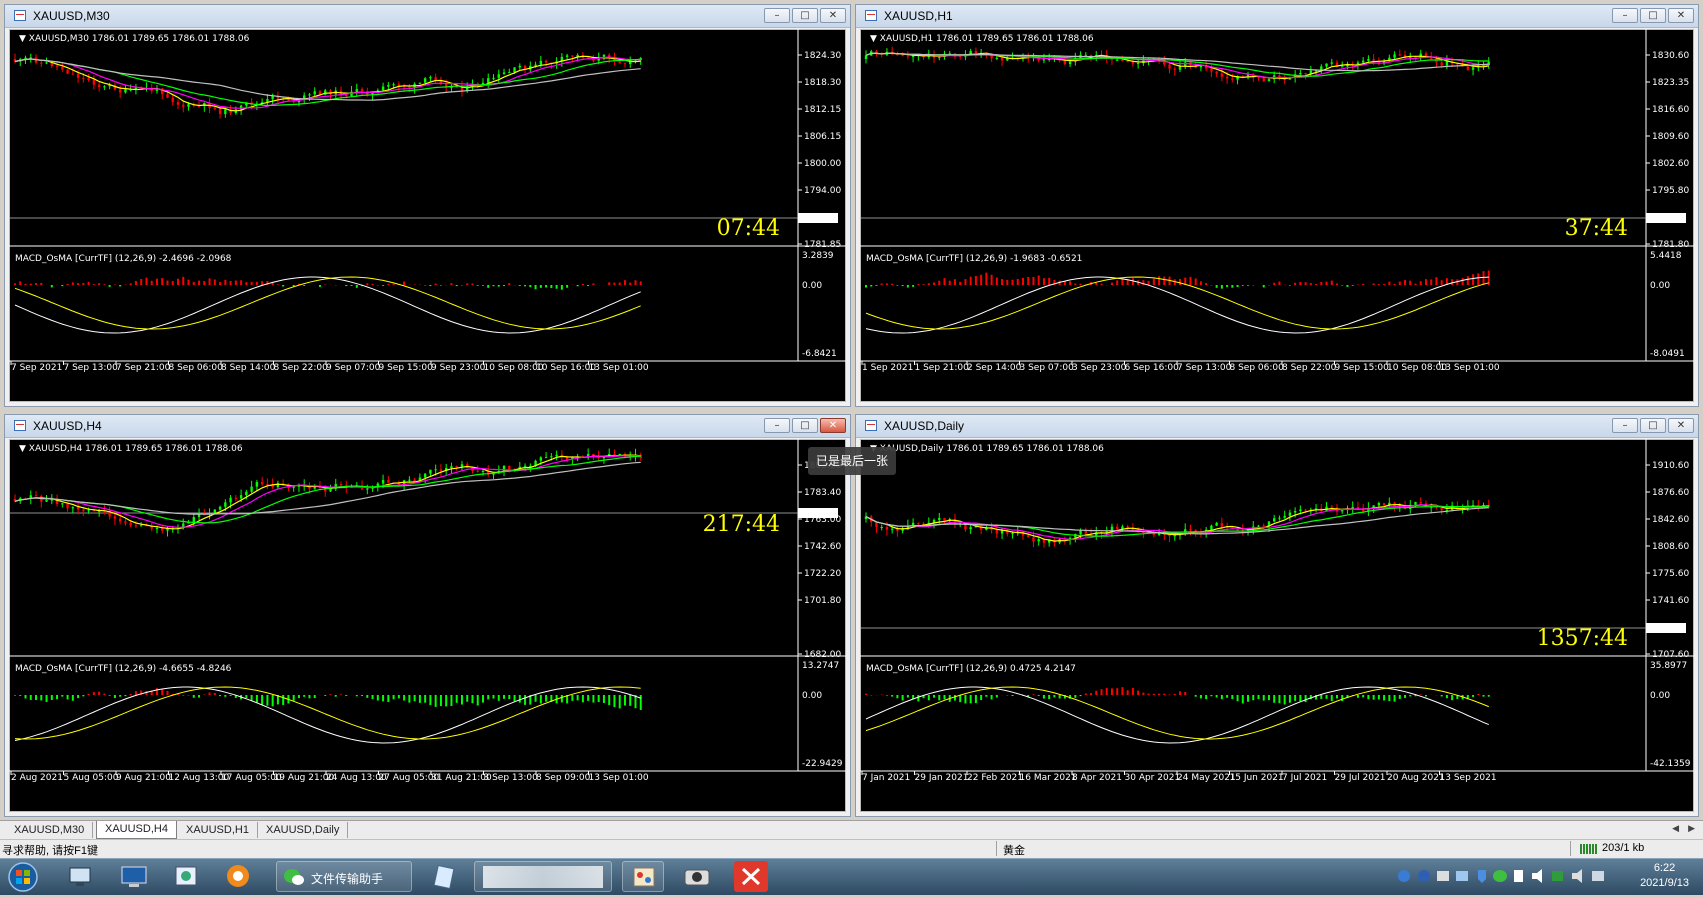 This screenshot has height=898, width=1703. Describe the element at coordinates (994, 368) in the screenshot. I see `date-tick-label: 2 Sep 14:00` at that location.